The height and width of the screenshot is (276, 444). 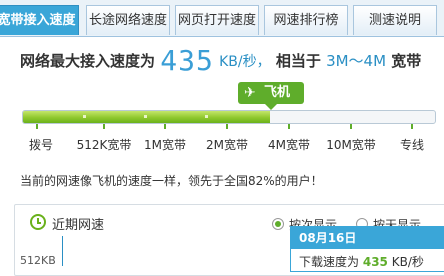 What do you see at coordinates (38, 222) in the screenshot?
I see `clock-icon` at bounding box center [38, 222].